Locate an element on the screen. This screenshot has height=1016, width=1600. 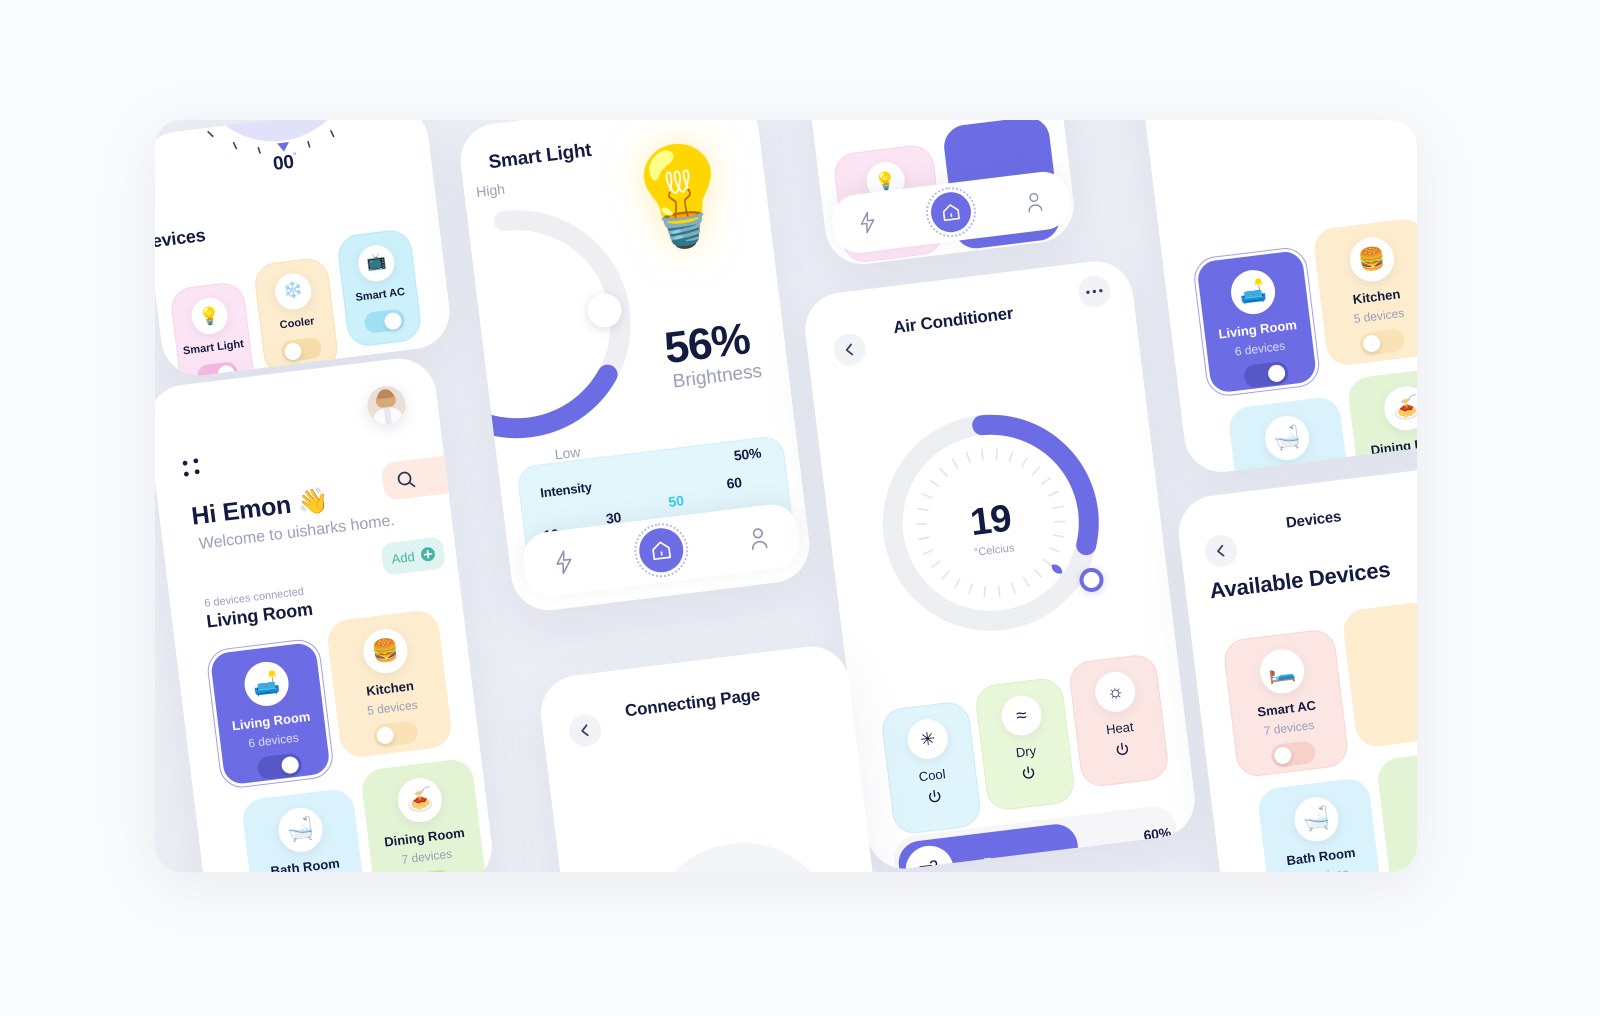
intensity-label: Intensity is located at coordinates (566, 490).